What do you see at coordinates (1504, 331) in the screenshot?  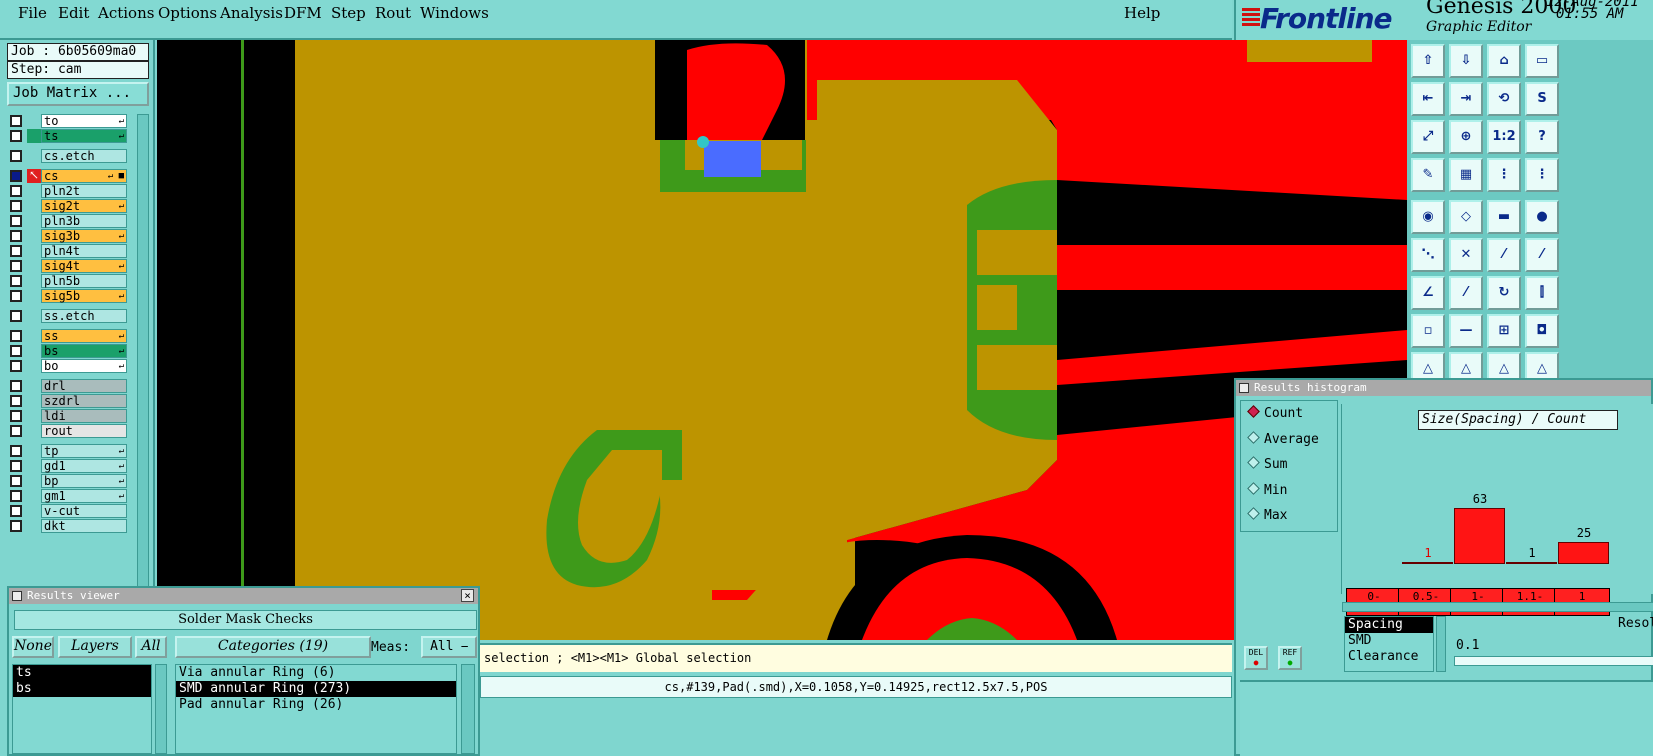 I see `tool-button-30: ⊞` at bounding box center [1504, 331].